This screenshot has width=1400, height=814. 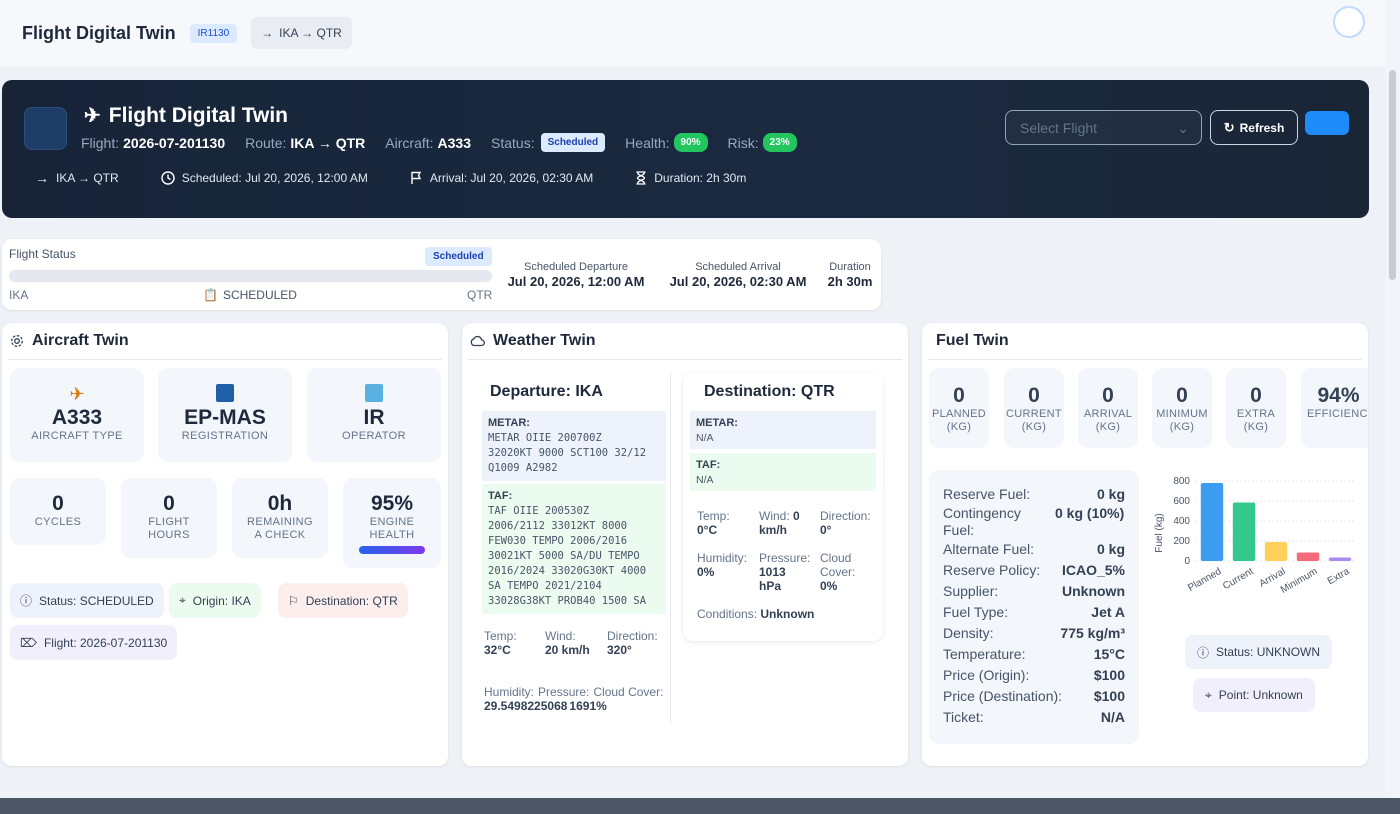 I want to click on departure-temp: Temp: 32°C, so click(x=513, y=643).